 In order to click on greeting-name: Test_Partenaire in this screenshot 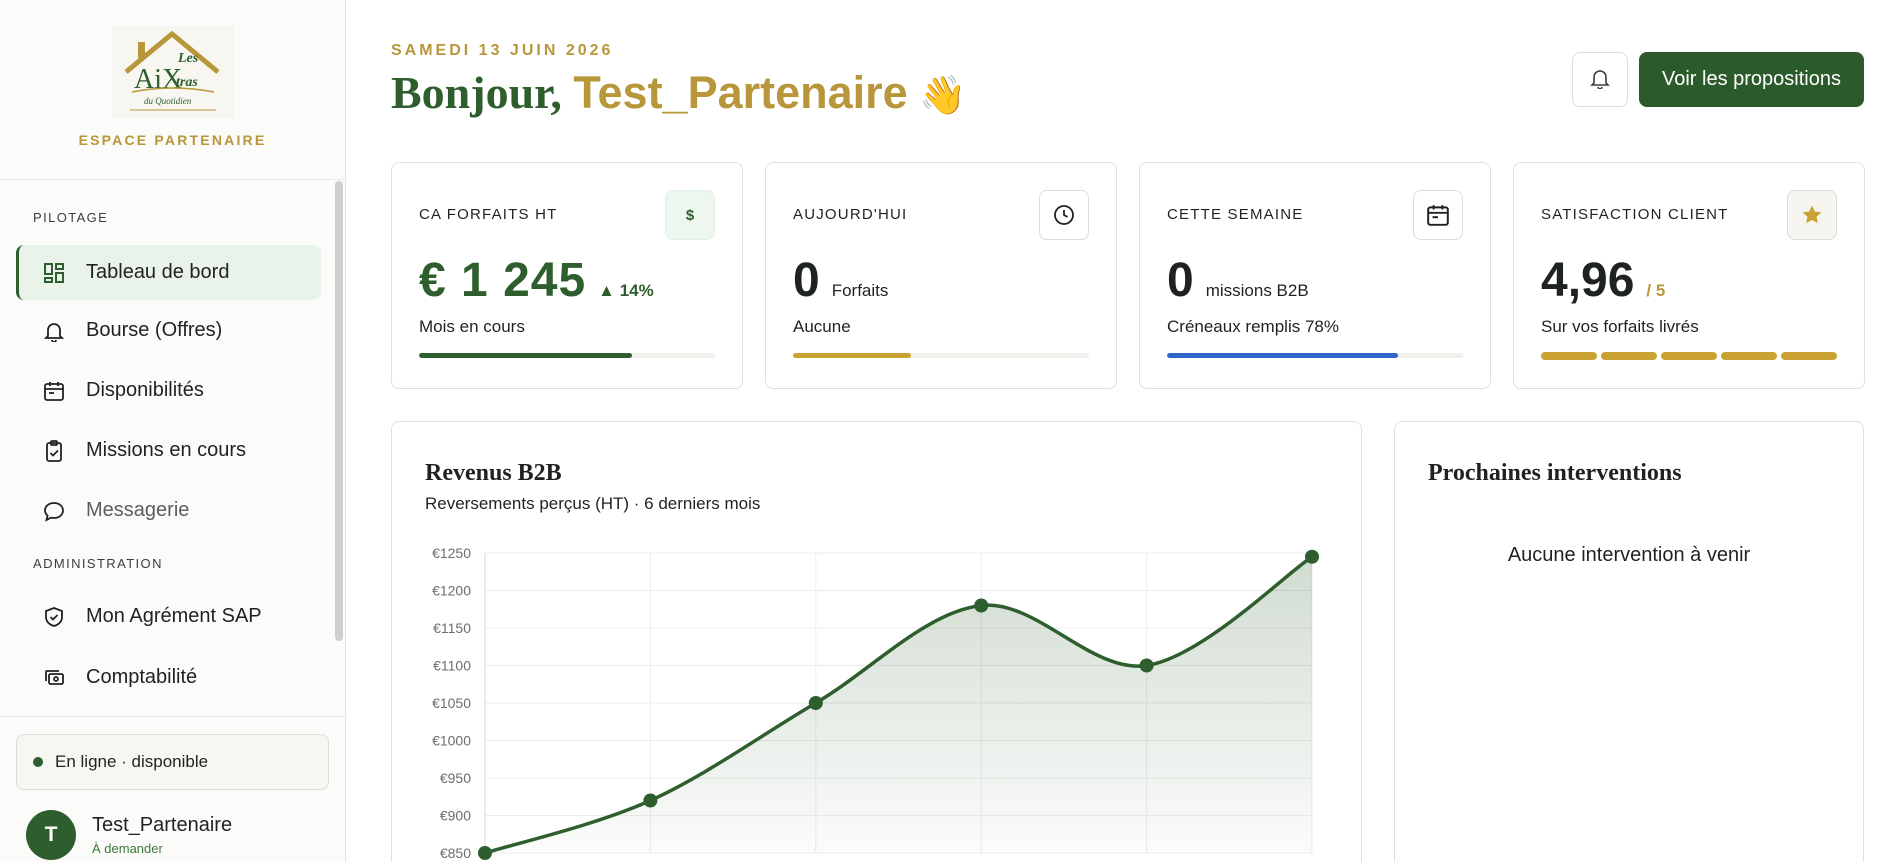, I will do `click(740, 92)`.